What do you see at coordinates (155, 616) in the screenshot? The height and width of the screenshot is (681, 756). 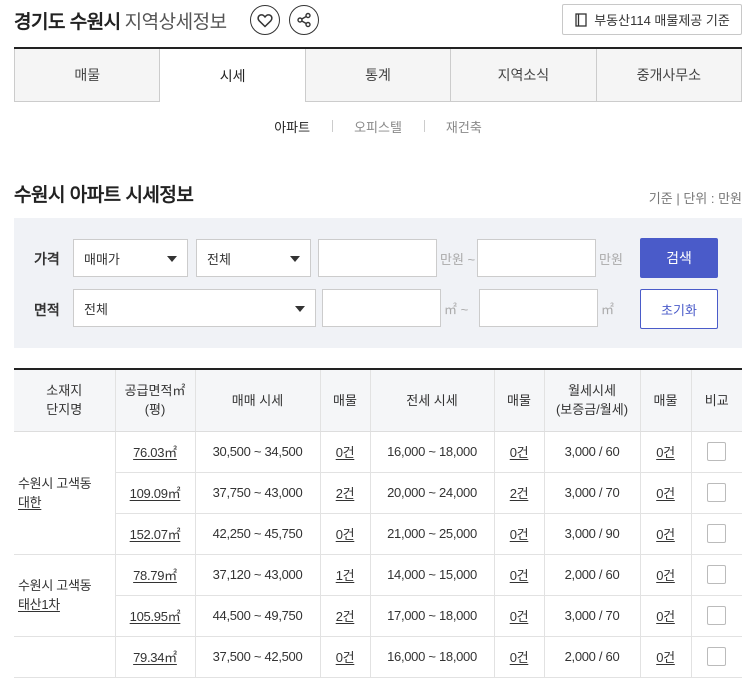 I see `area-link: 105.95㎡` at bounding box center [155, 616].